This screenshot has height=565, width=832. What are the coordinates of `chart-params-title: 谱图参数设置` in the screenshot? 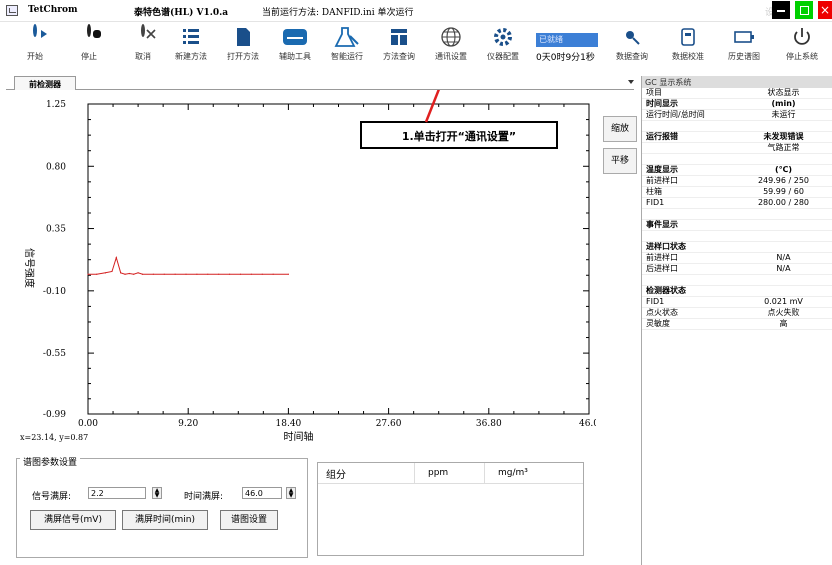 It's located at (50, 461).